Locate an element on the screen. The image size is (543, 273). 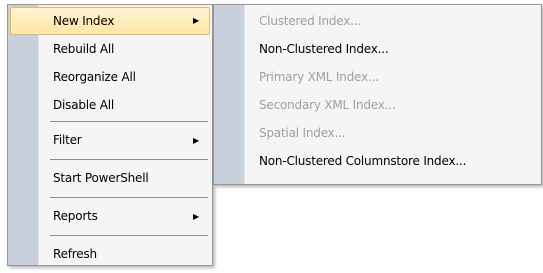
menu-item-label: Reorganize All is located at coordinates (94, 77).